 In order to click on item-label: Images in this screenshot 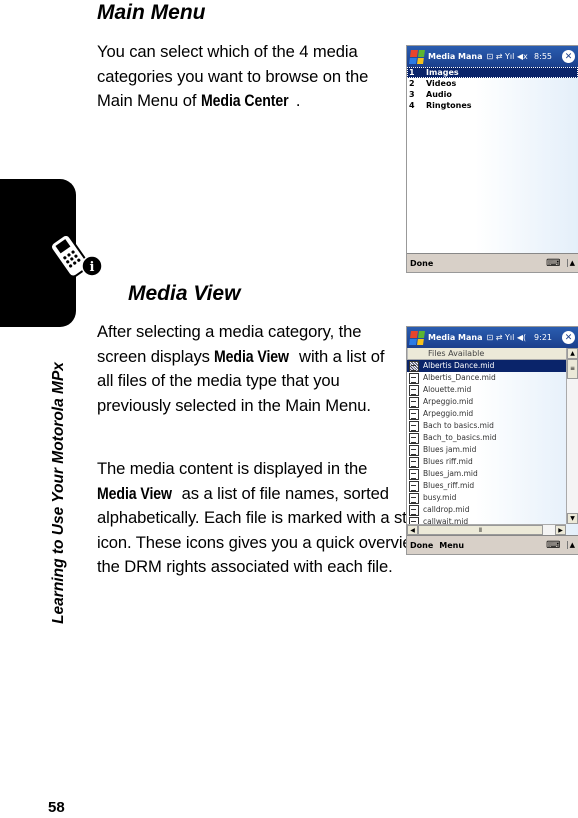, I will do `click(442, 72)`.